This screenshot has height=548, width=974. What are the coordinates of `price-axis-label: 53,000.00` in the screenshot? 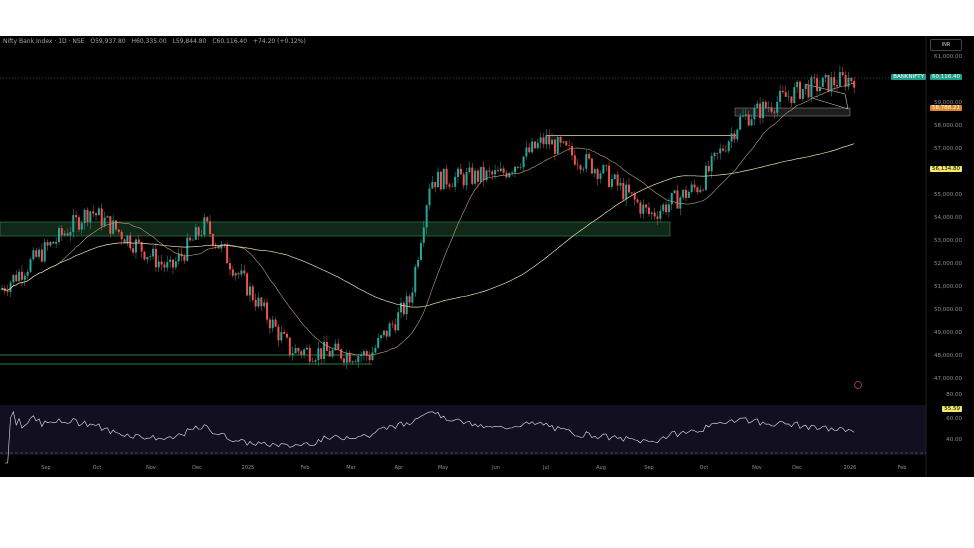 It's located at (948, 241).